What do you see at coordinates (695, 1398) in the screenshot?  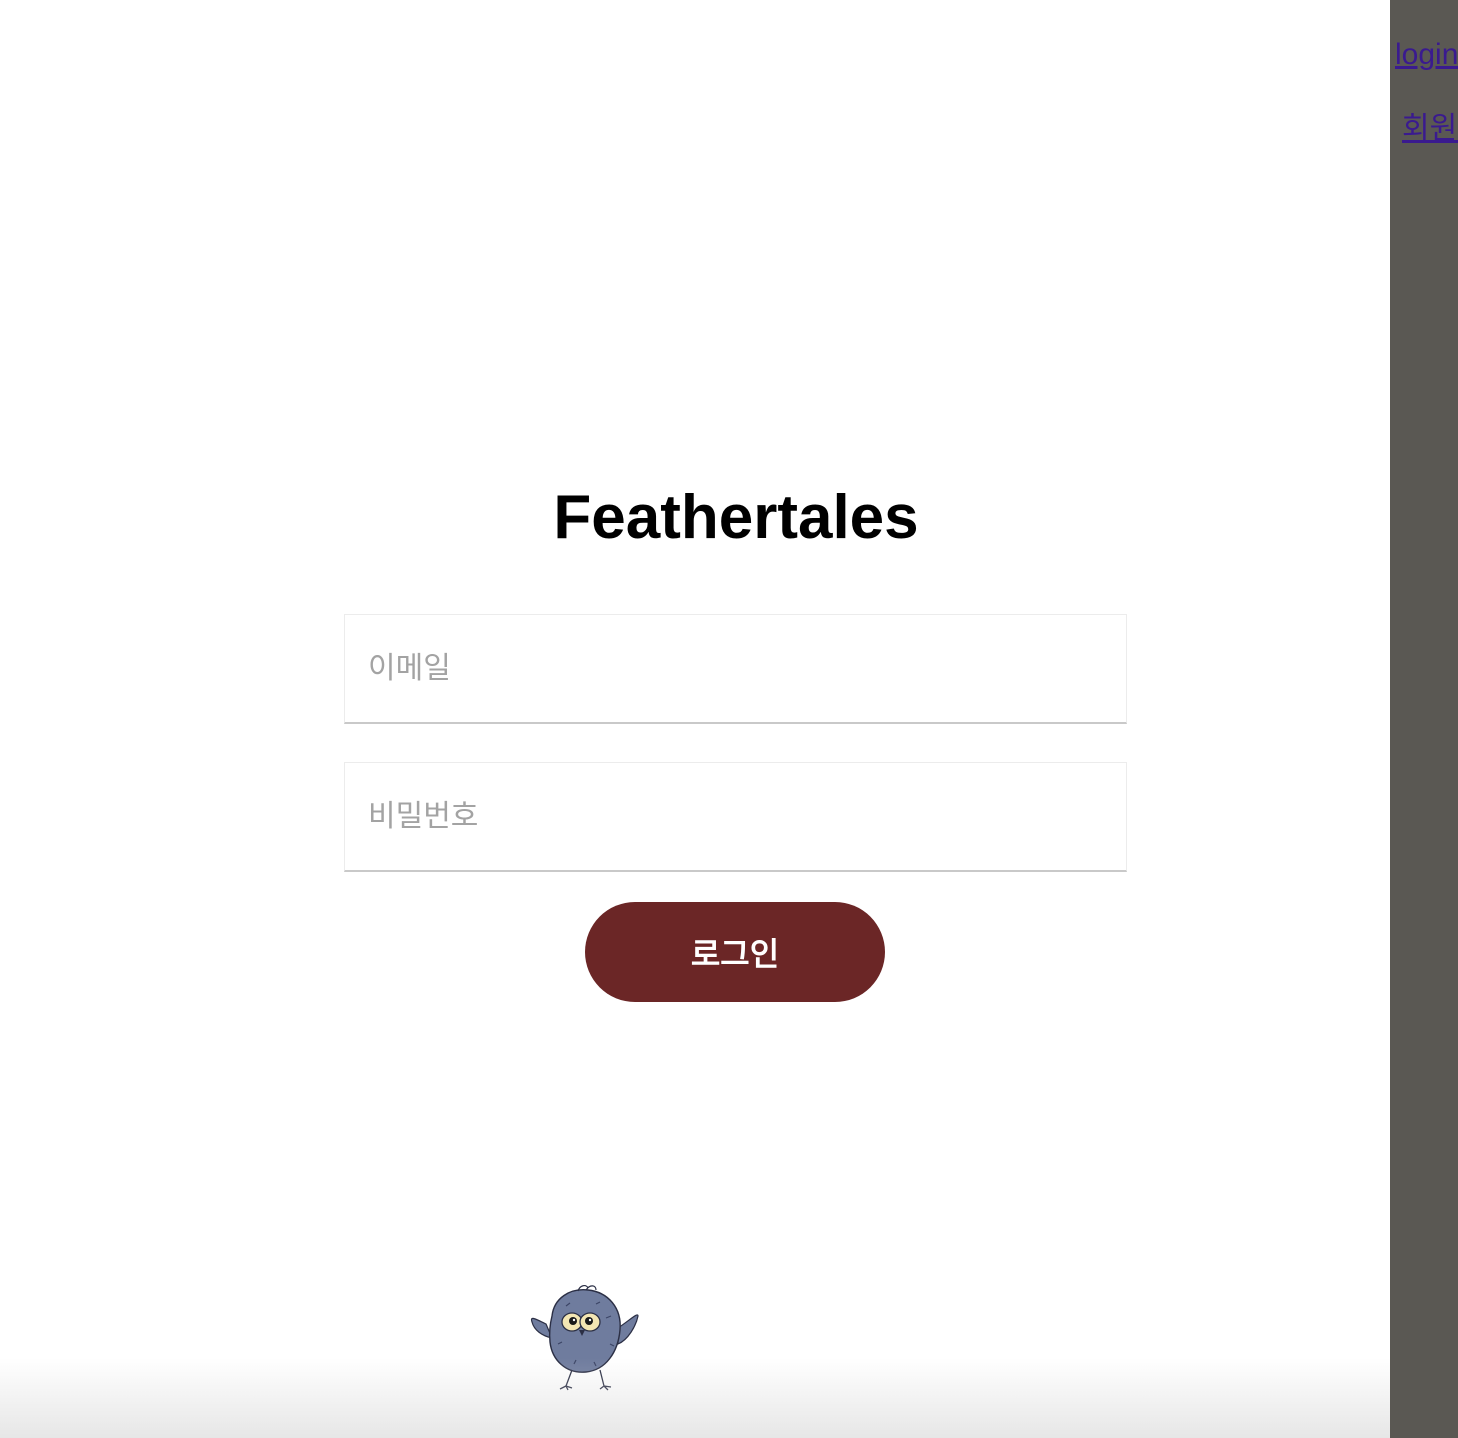 I see `bottom-shadow` at bounding box center [695, 1398].